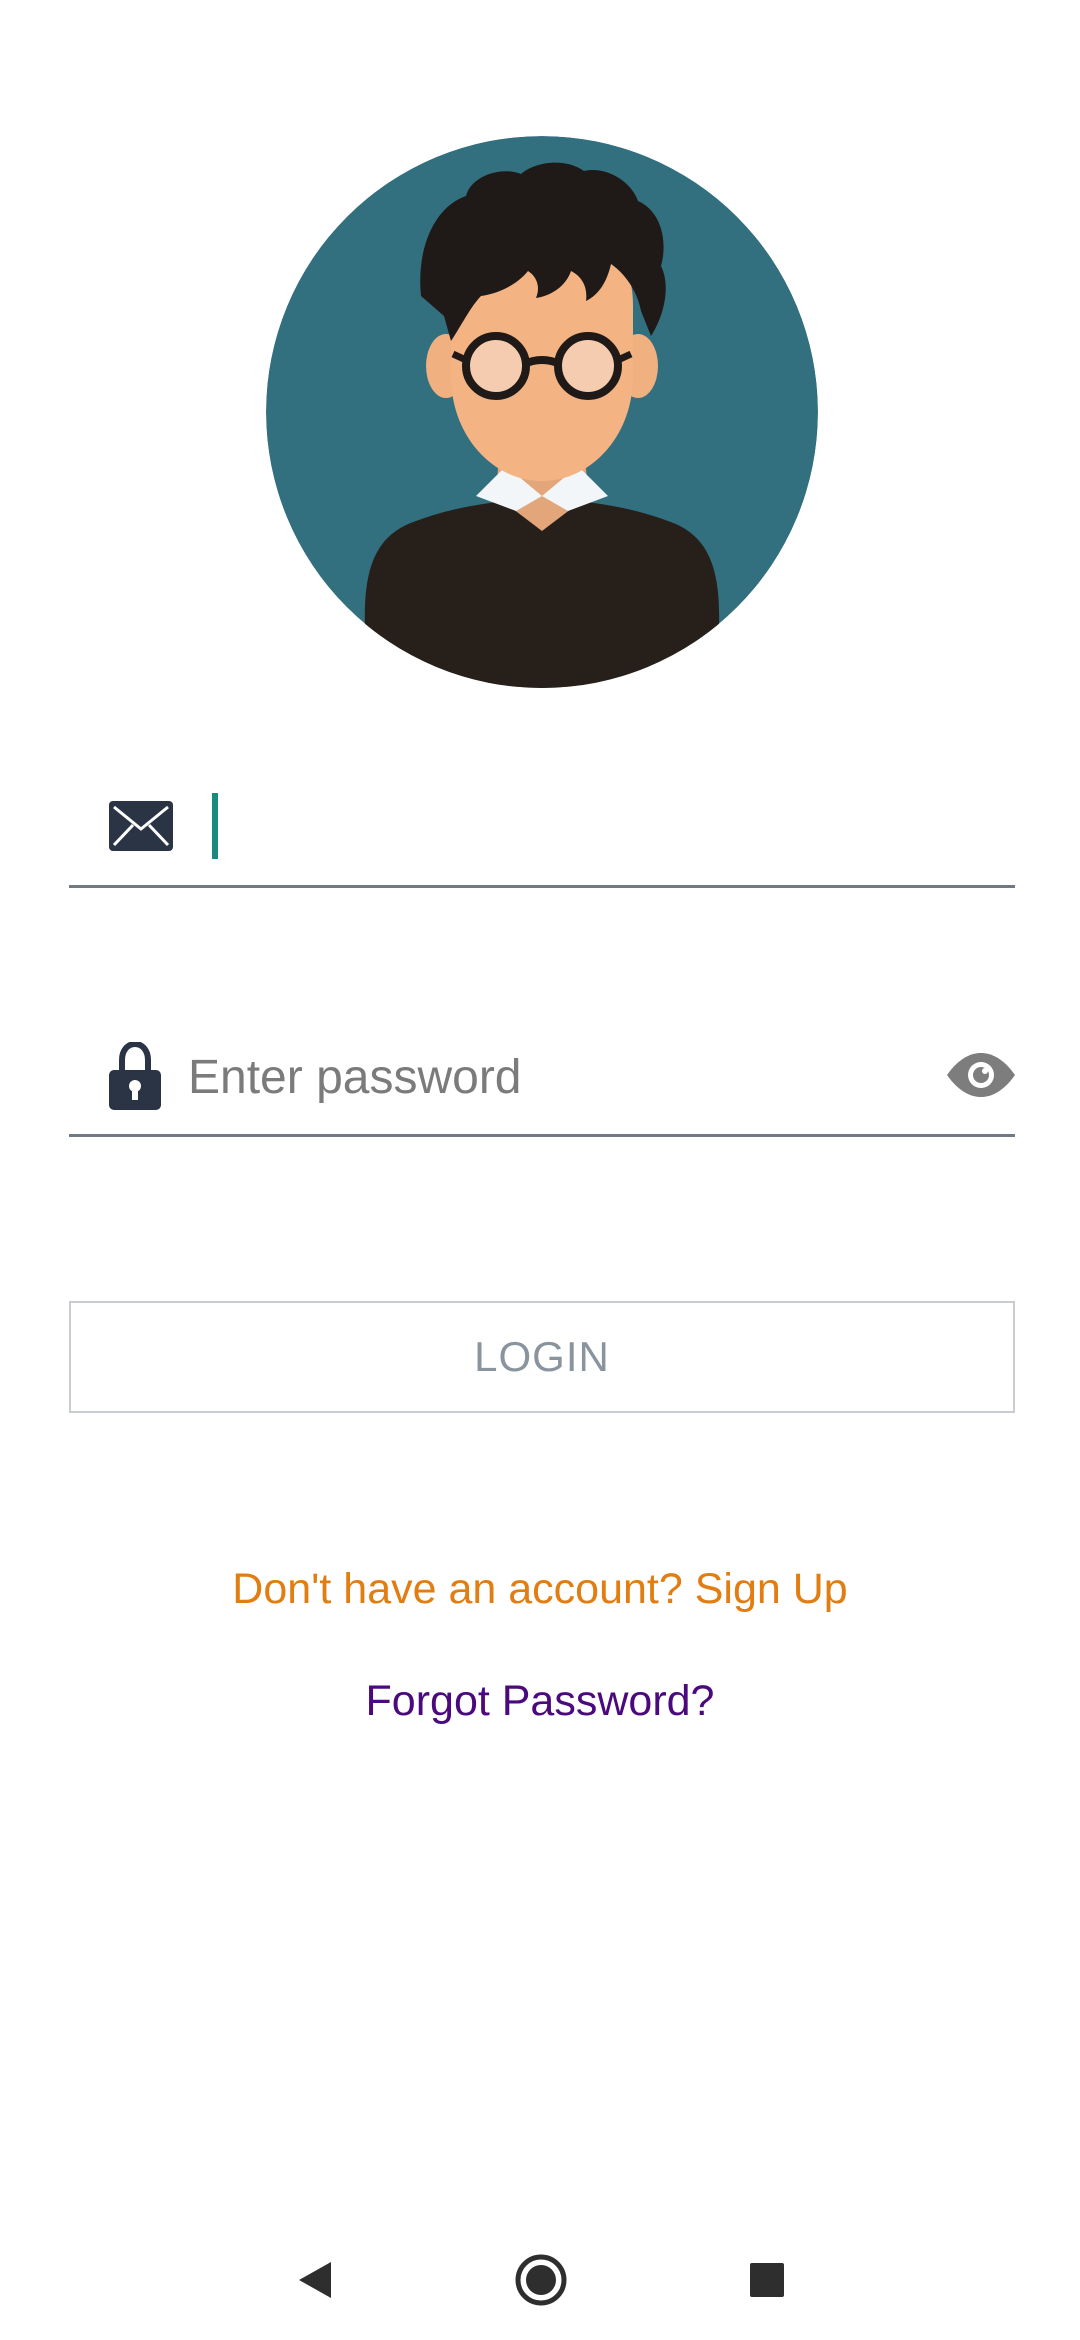  I want to click on user-avatar-illustration, so click(542, 412).